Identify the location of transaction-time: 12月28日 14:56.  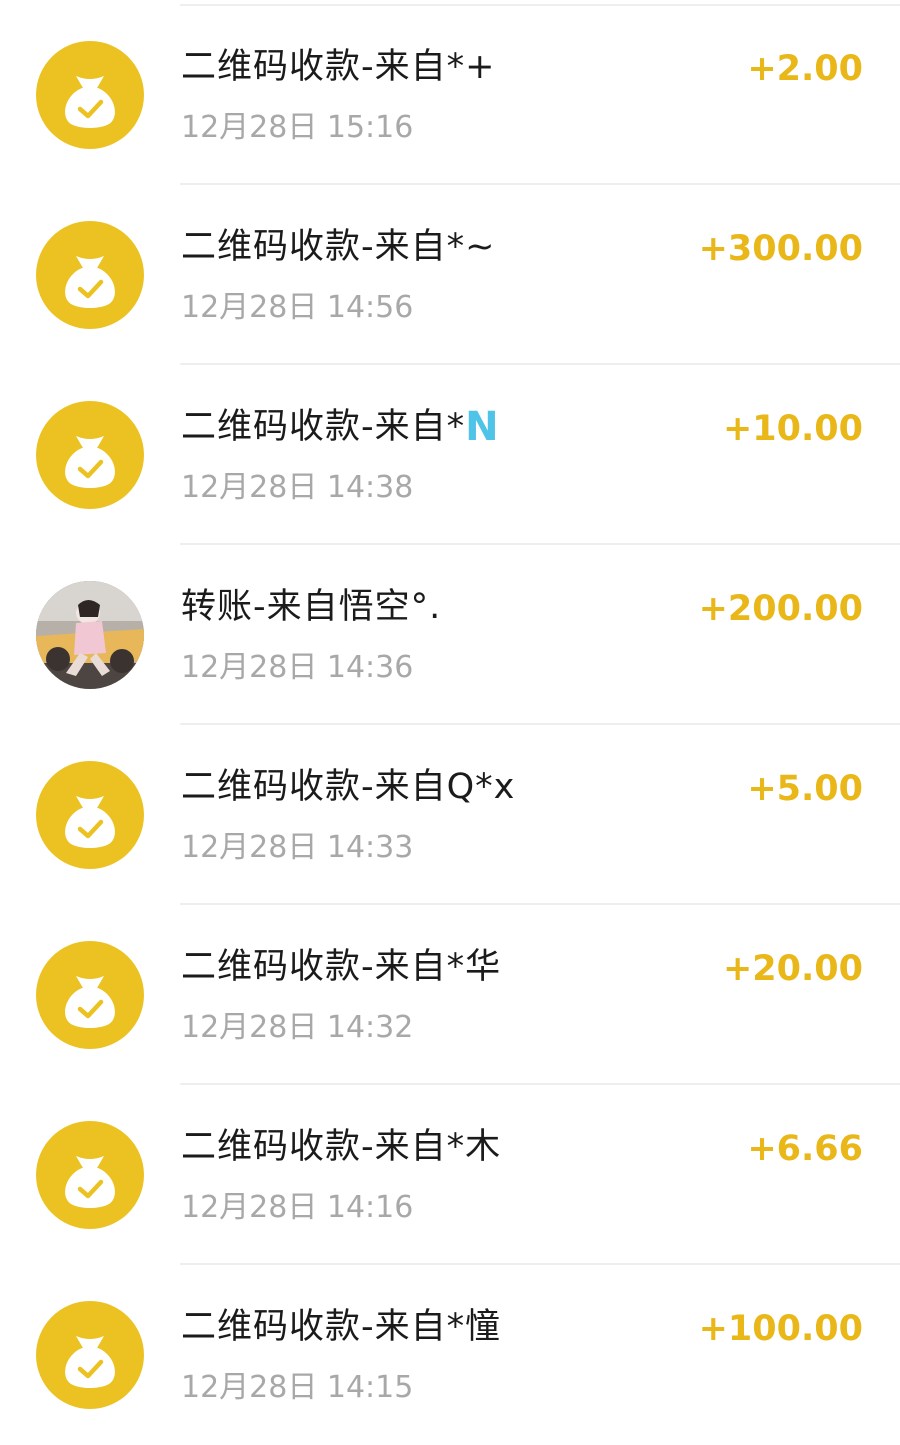
(297, 307).